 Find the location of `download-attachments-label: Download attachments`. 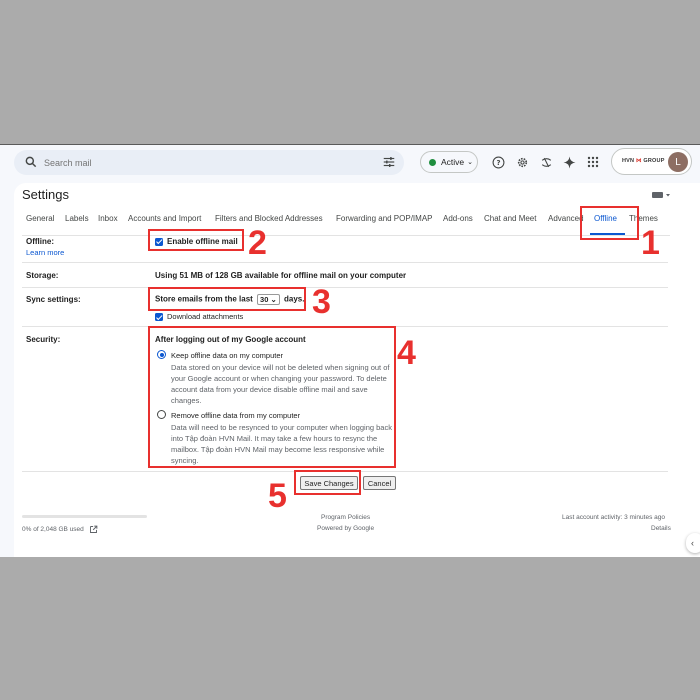

download-attachments-label: Download attachments is located at coordinates (205, 316).